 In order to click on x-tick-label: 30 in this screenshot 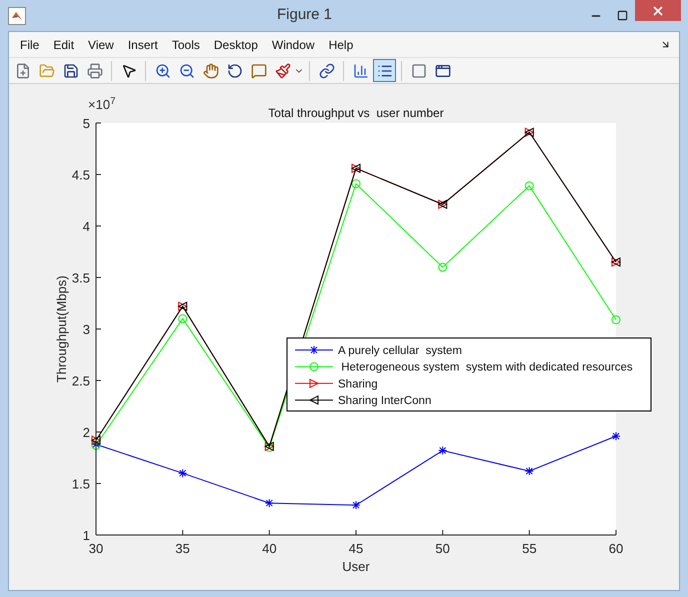, I will do `click(96, 548)`.